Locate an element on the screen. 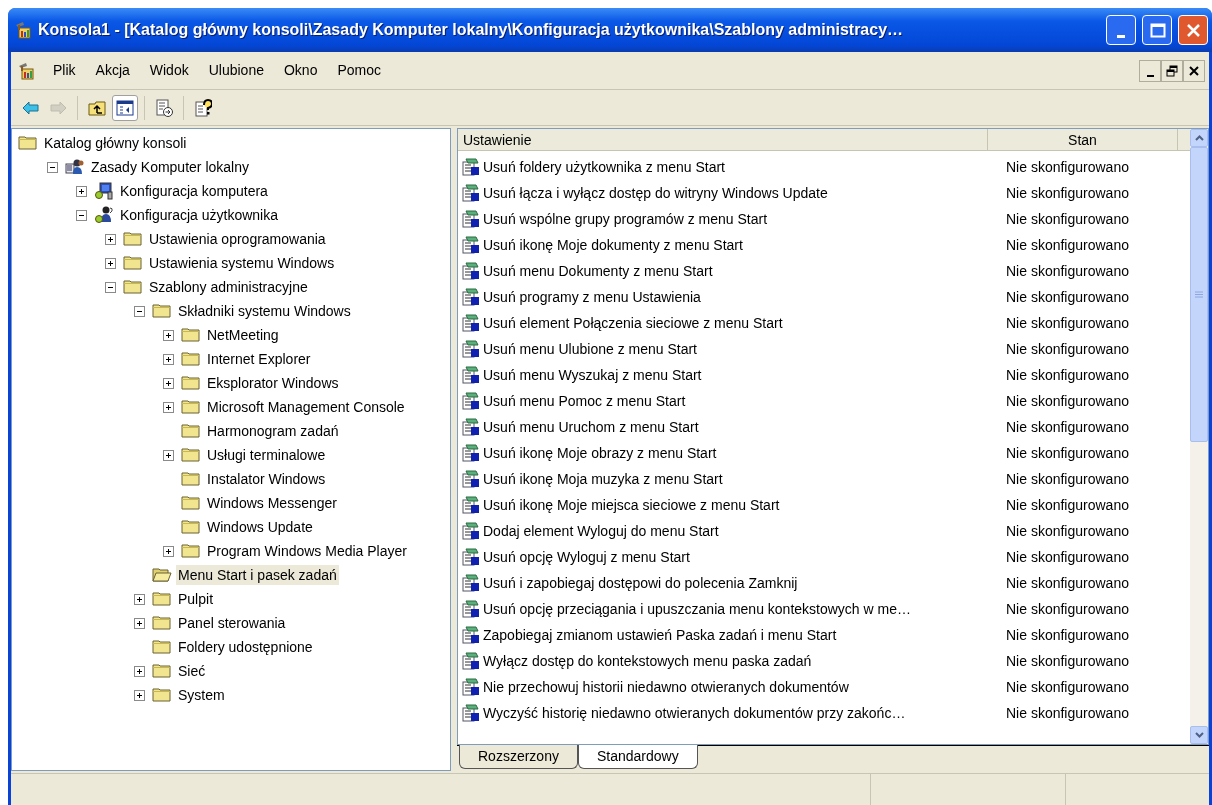 This screenshot has width=1212, height=805. tree-item: Panel sterowania is located at coordinates (232, 623).